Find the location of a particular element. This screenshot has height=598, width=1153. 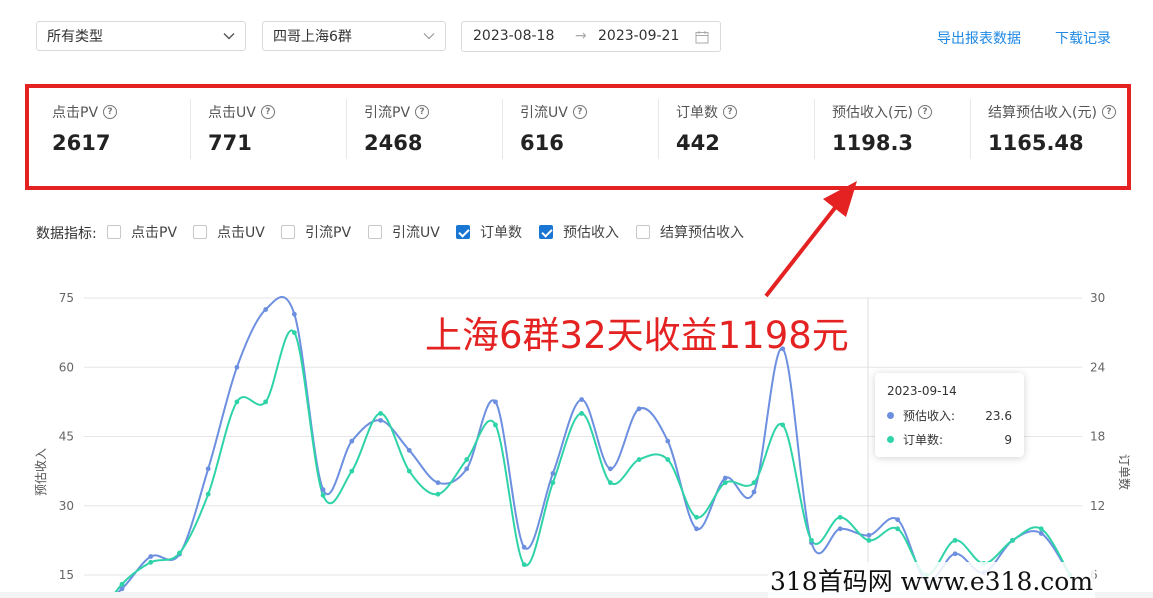

chart-tooltip: 2023-09-14 预估收入: 23.6 订单数: 9 is located at coordinates (949, 415).